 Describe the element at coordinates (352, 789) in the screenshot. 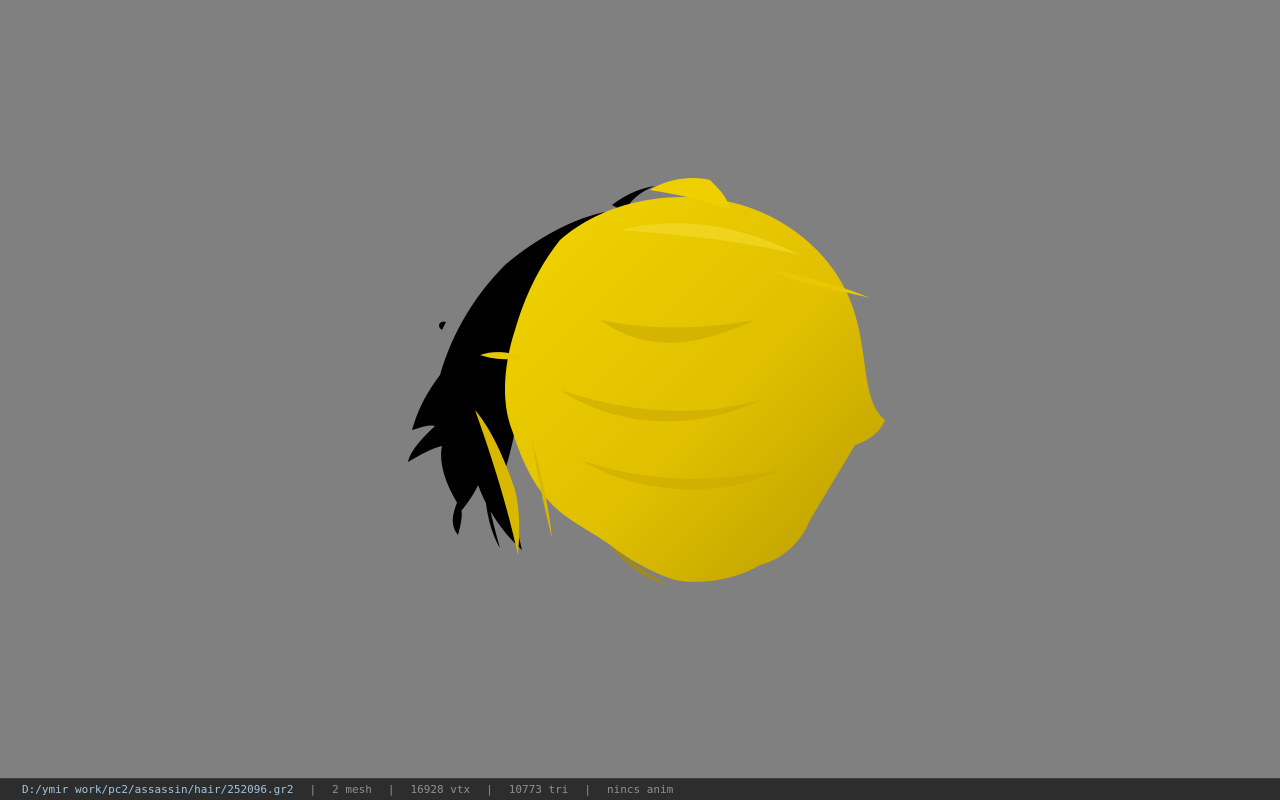

I see `mesh-count-label: 2 mesh` at that location.